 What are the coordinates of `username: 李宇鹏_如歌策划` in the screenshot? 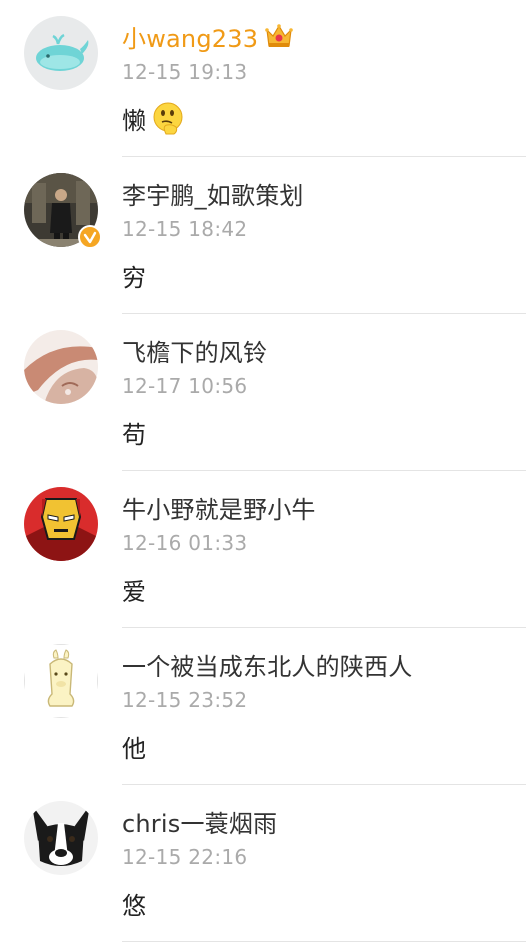 It's located at (213, 193).